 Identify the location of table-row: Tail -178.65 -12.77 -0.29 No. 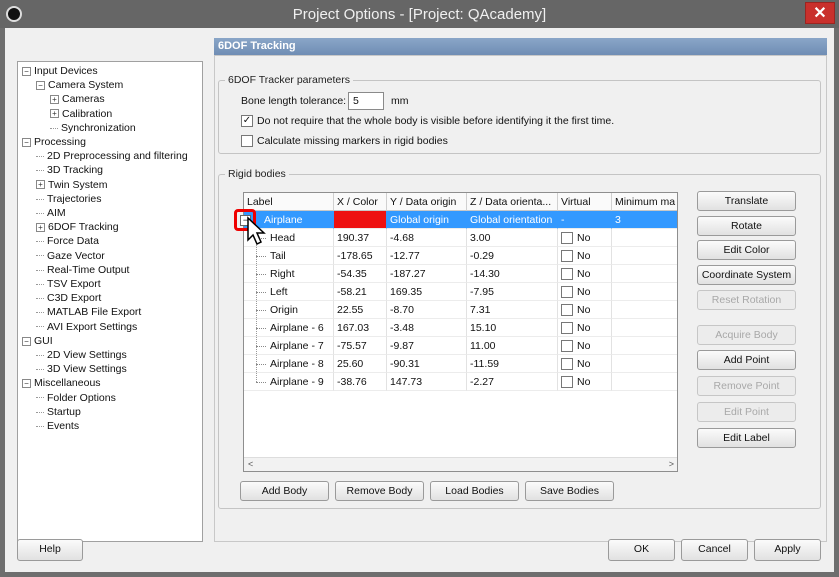
(460, 256).